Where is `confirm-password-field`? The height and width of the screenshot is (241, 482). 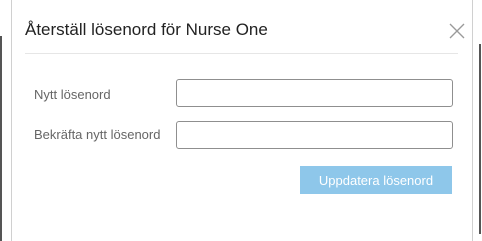 confirm-password-field is located at coordinates (314, 135).